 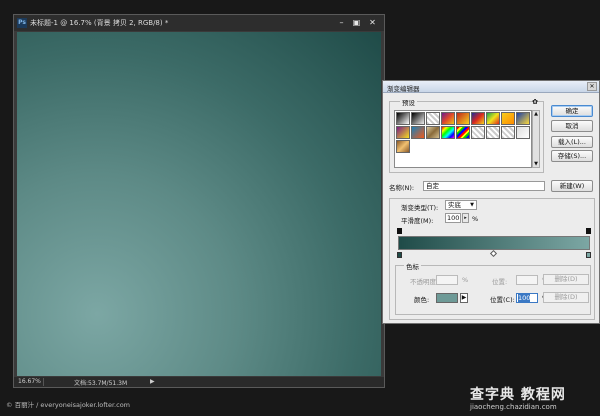 What do you see at coordinates (588, 231) in the screenshot?
I see `opacity-stop-right` at bounding box center [588, 231].